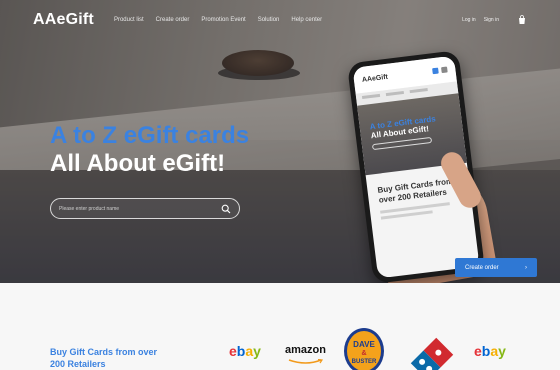 This screenshot has height=370, width=560. What do you see at coordinates (138, 163) in the screenshot?
I see `hero-title-line2: All About eGift!` at bounding box center [138, 163].